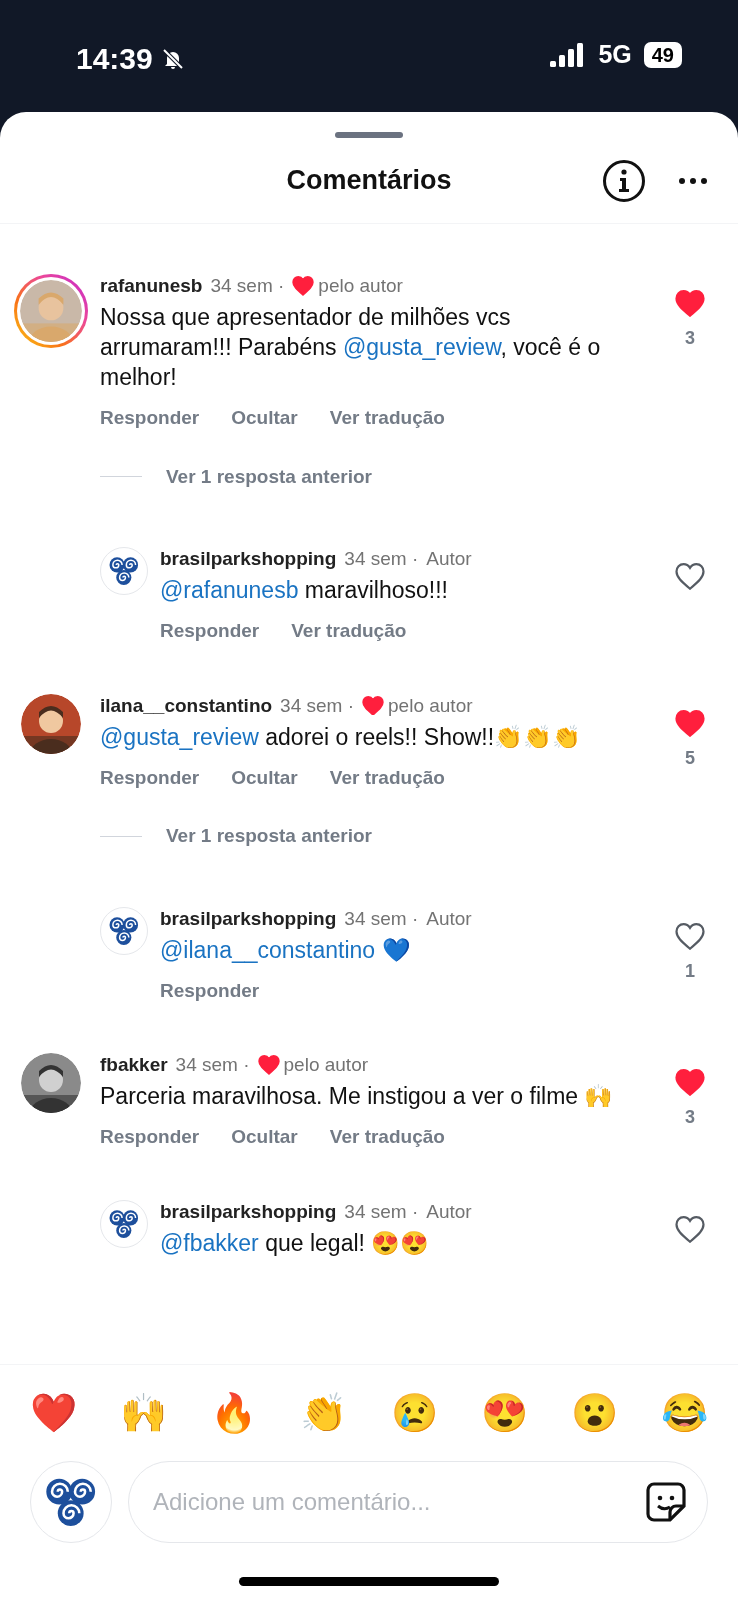  What do you see at coordinates (229, 590) in the screenshot?
I see `mention-link: @rafanunesb` at bounding box center [229, 590].